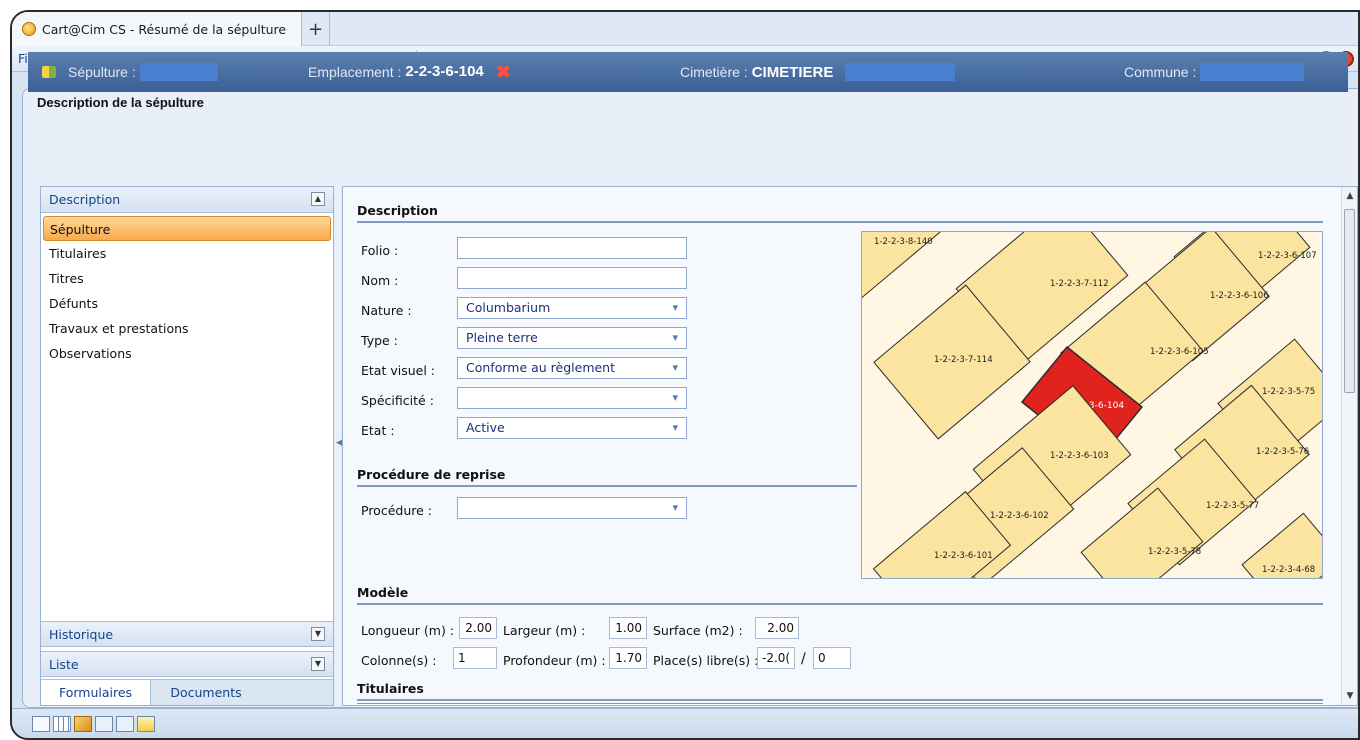  Describe the element at coordinates (187, 634) in the screenshot. I see `nav-header-historique: Historique ▼` at that location.